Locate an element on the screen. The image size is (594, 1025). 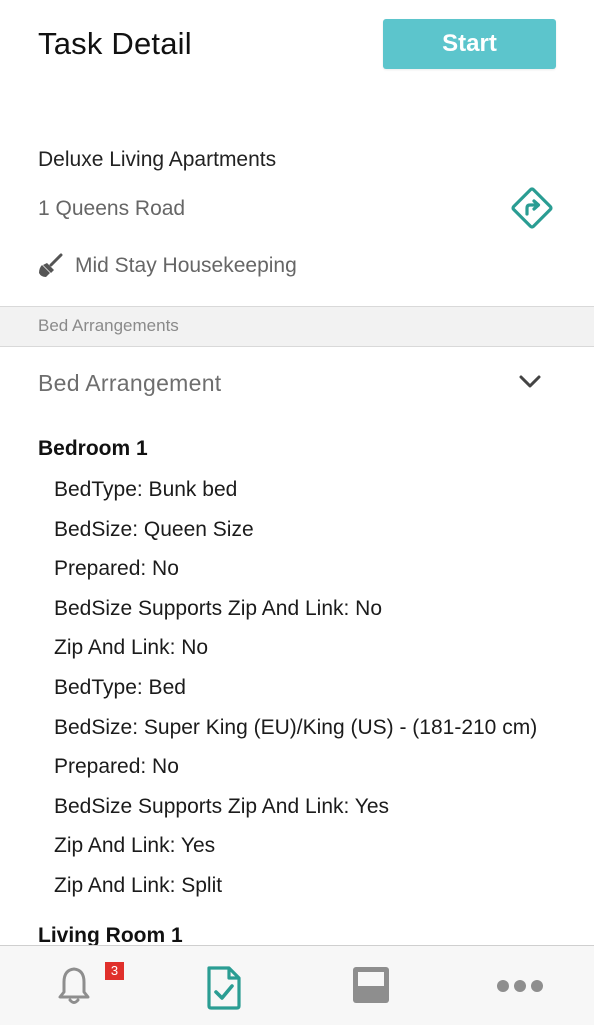
tab-more is located at coordinates (518, 985).